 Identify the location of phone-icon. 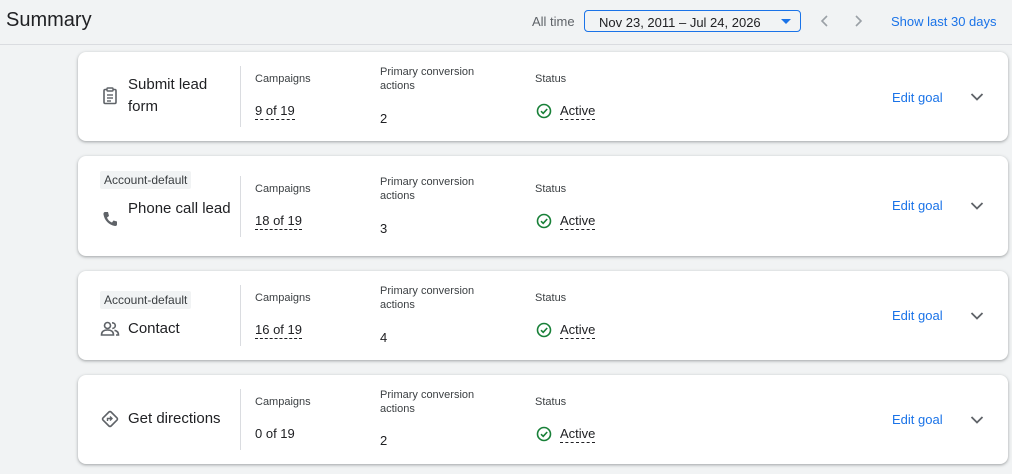
(110, 219).